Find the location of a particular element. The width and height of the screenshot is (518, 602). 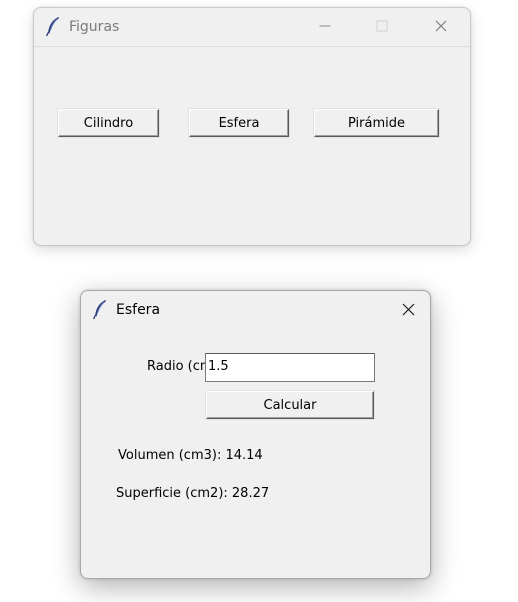

maximize-button is located at coordinates (382, 26).